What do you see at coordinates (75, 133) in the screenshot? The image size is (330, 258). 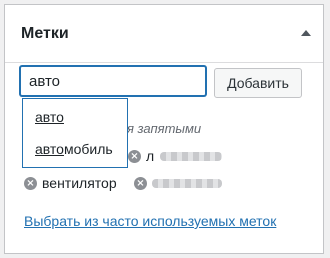 I see `autocomplete-dropdown: авто автомобиль` at bounding box center [75, 133].